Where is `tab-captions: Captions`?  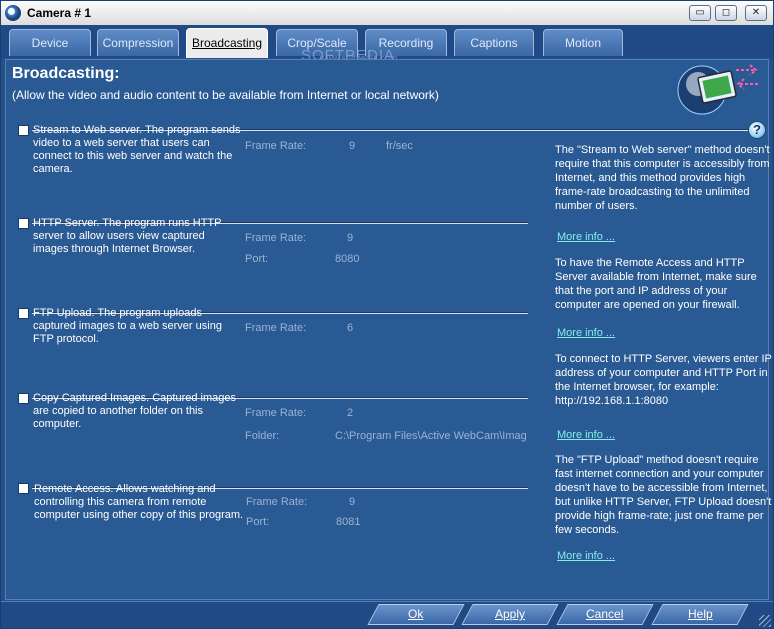 tab-captions: Captions is located at coordinates (494, 42).